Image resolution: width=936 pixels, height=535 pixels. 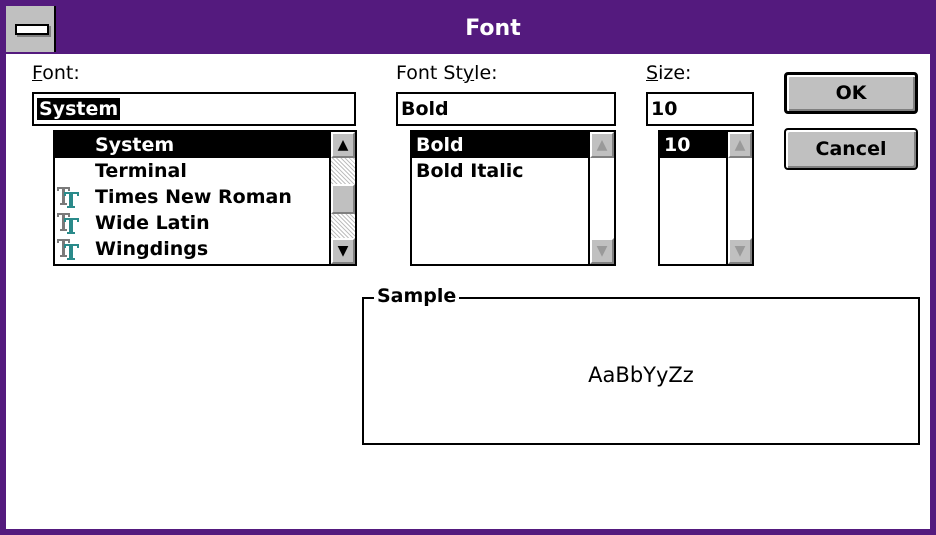 What do you see at coordinates (141, 171) in the screenshot?
I see `list-item-label: Terminal` at bounding box center [141, 171].